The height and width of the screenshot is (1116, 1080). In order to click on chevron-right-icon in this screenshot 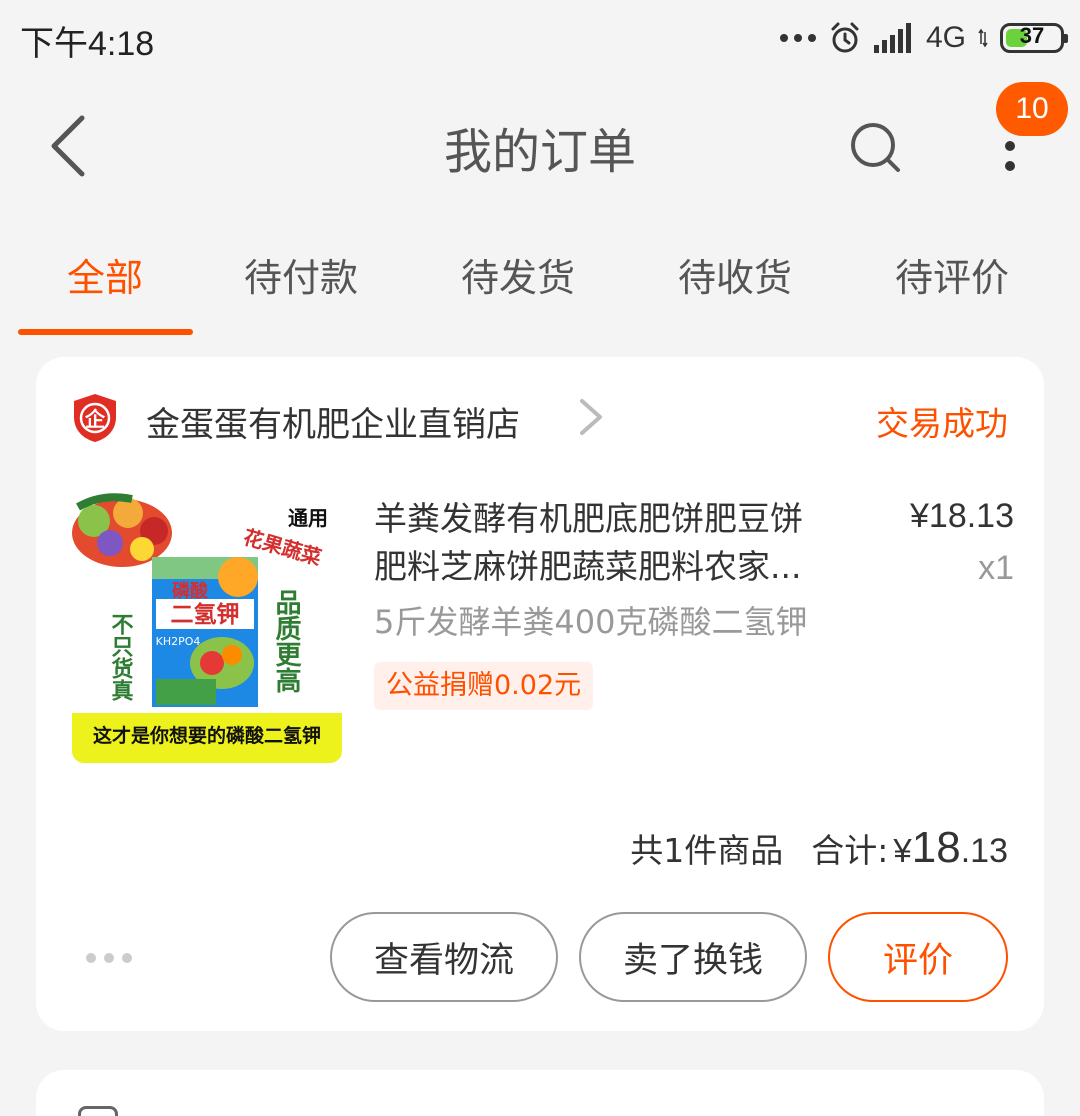, I will do `click(592, 417)`.